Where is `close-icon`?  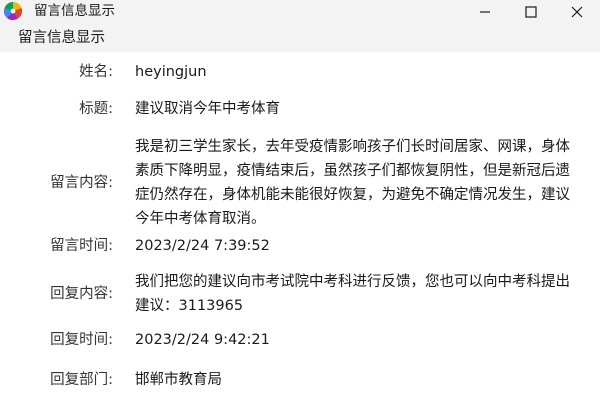 close-icon is located at coordinates (577, 12).